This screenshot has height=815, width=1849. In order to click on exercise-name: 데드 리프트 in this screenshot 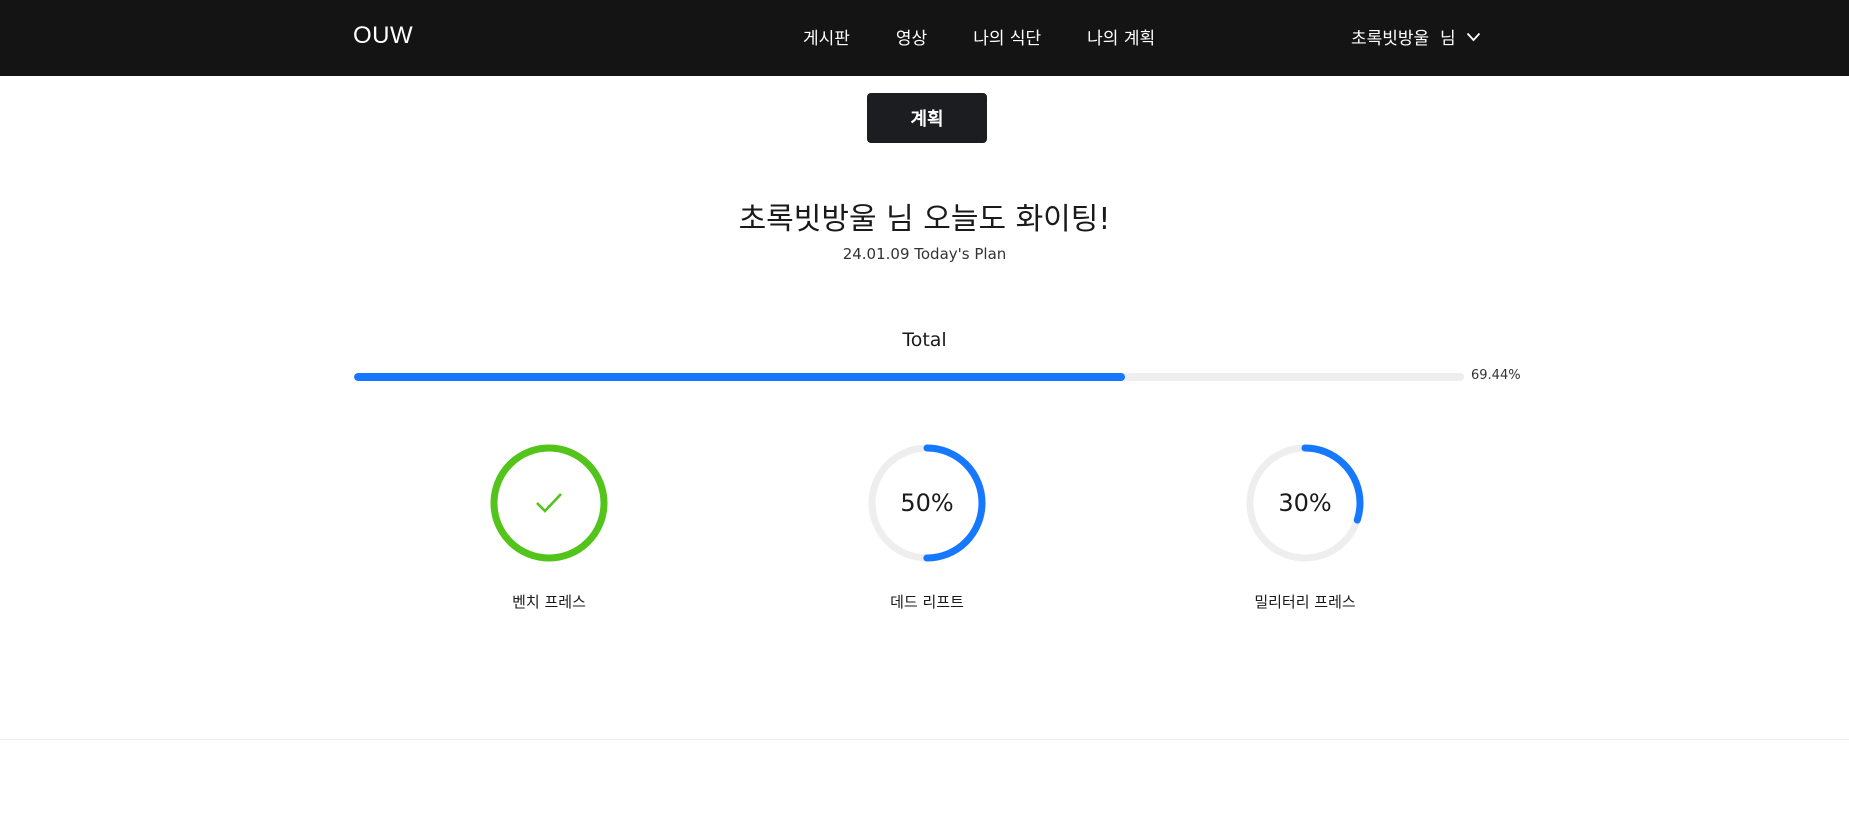, I will do `click(927, 602)`.